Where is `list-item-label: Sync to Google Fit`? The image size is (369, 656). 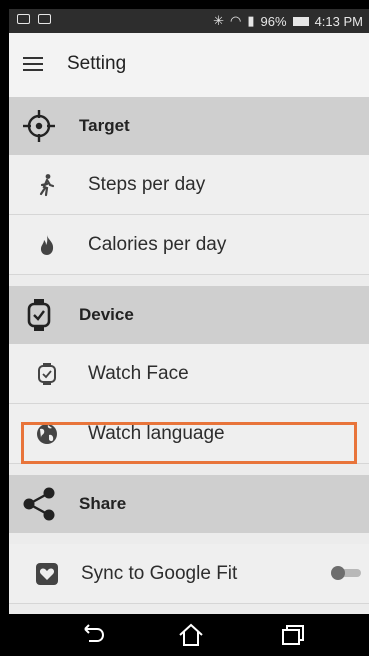
list-item-label: Sync to Google Fit is located at coordinates (159, 573).